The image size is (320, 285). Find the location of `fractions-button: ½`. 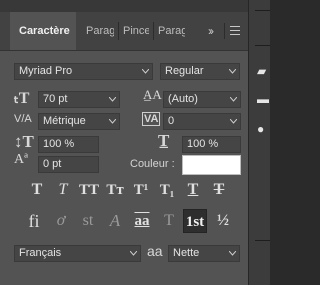

fractions-button: ½ is located at coordinates (223, 221).